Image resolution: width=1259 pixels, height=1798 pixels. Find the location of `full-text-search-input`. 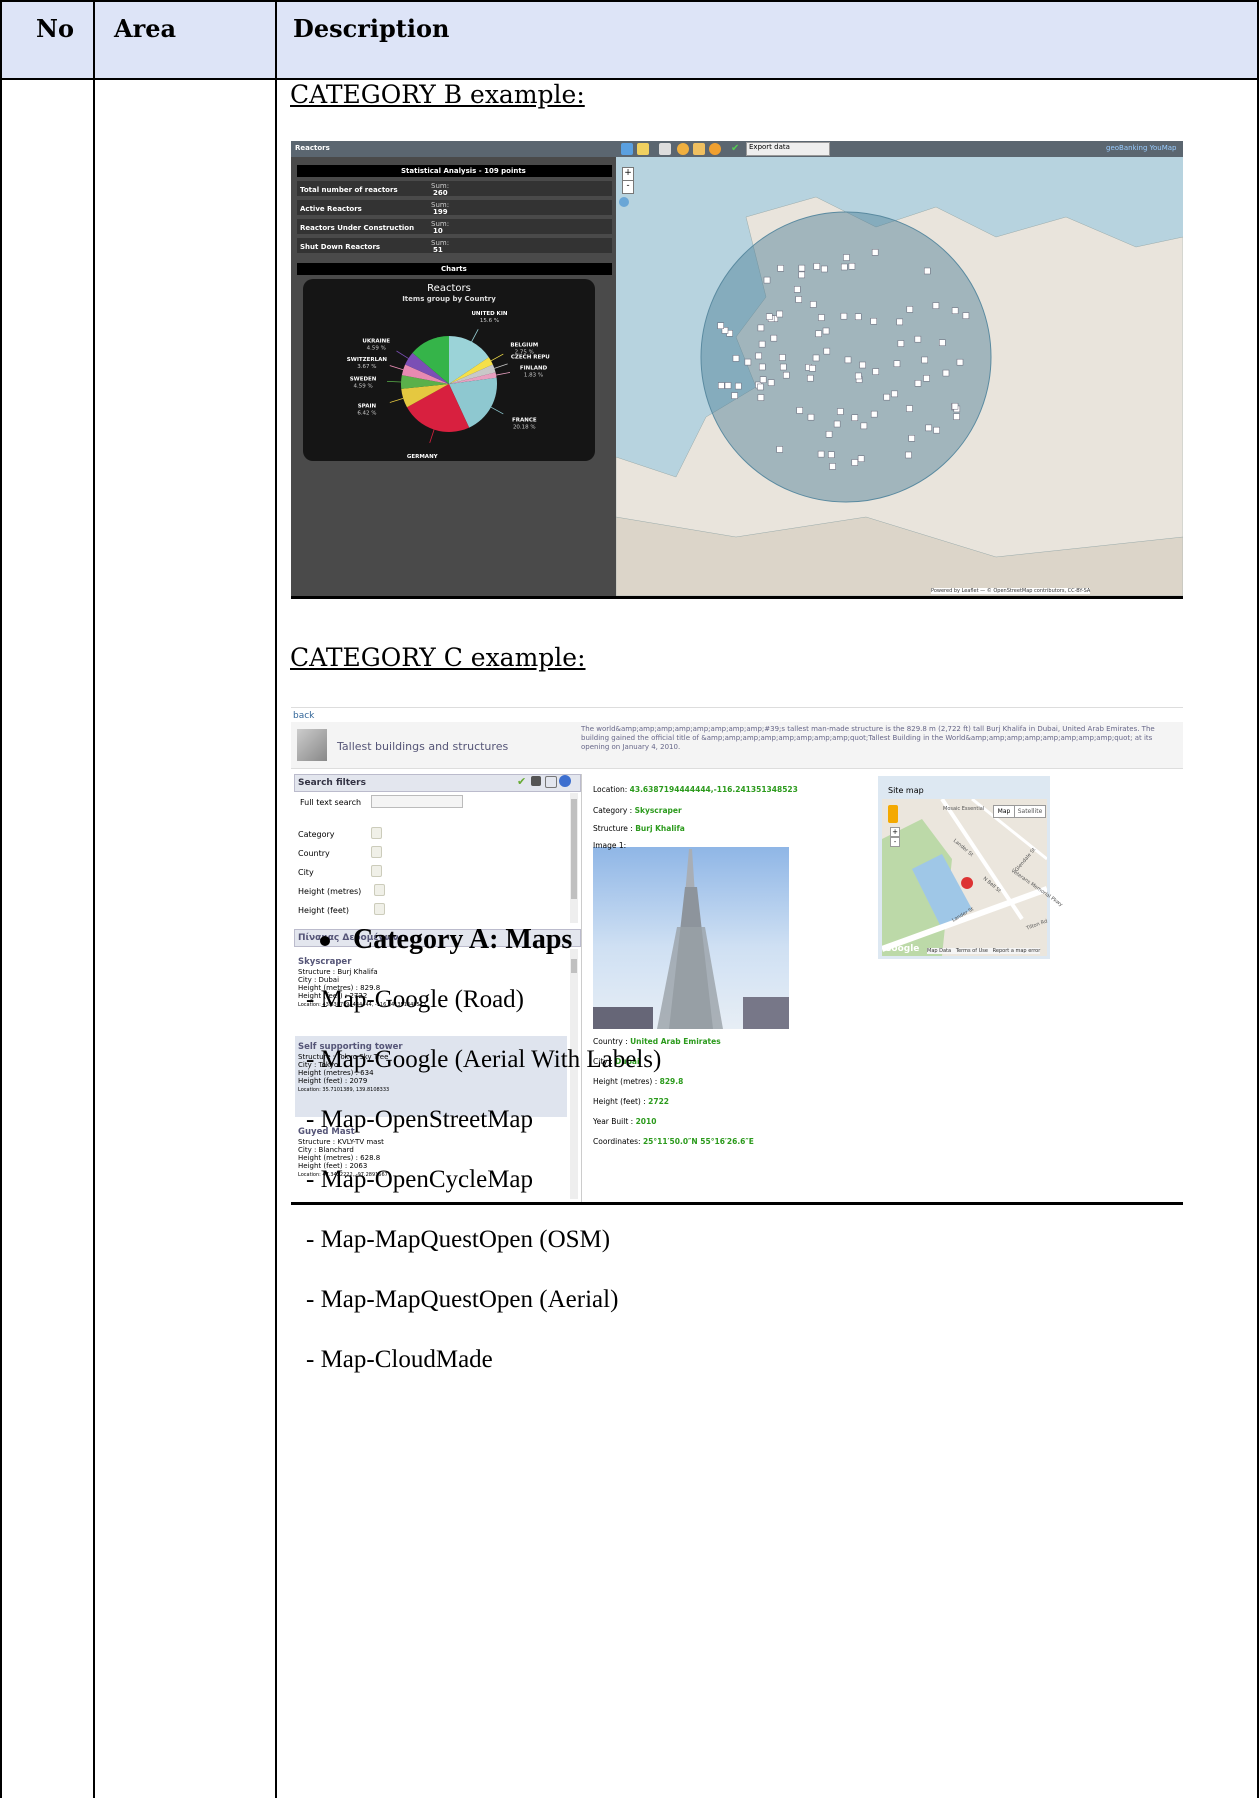

full-text-search-input is located at coordinates (417, 801).